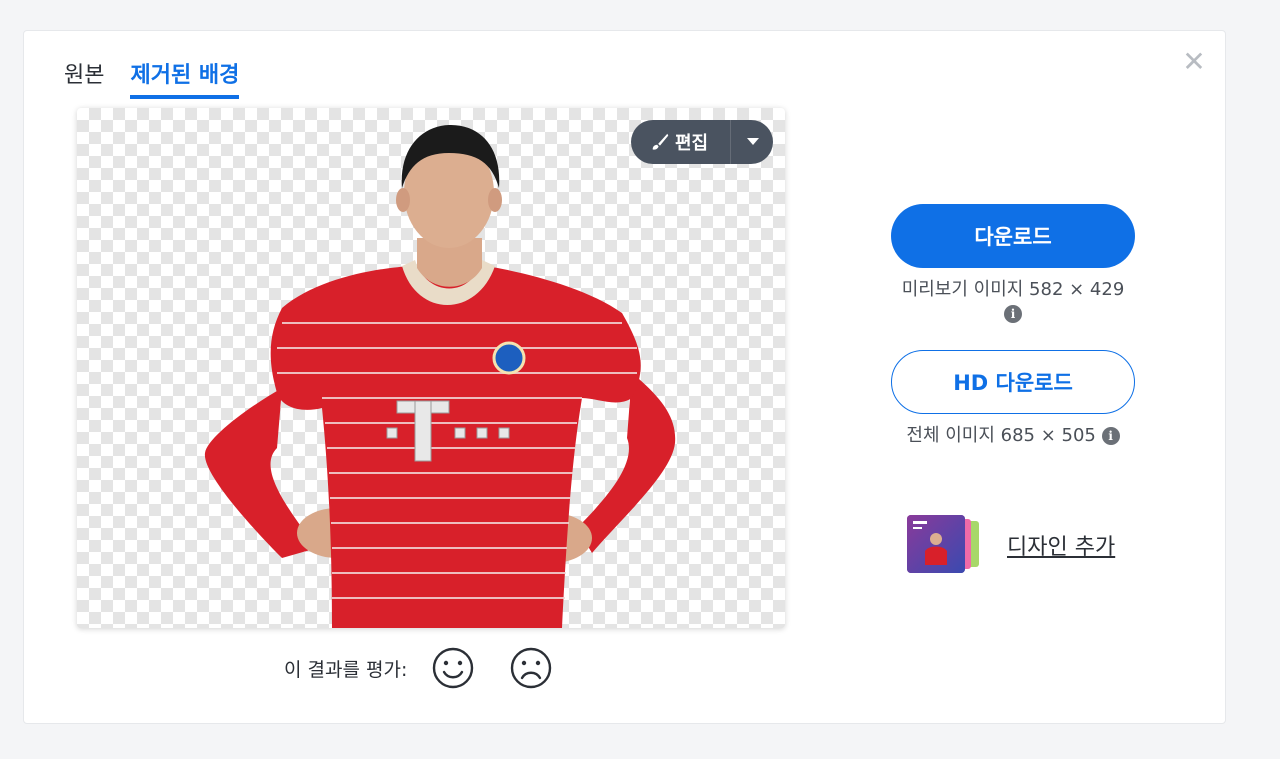  Describe the element at coordinates (346, 669) in the screenshot. I see `rating-prompt: 이 결과를 평가:` at that location.